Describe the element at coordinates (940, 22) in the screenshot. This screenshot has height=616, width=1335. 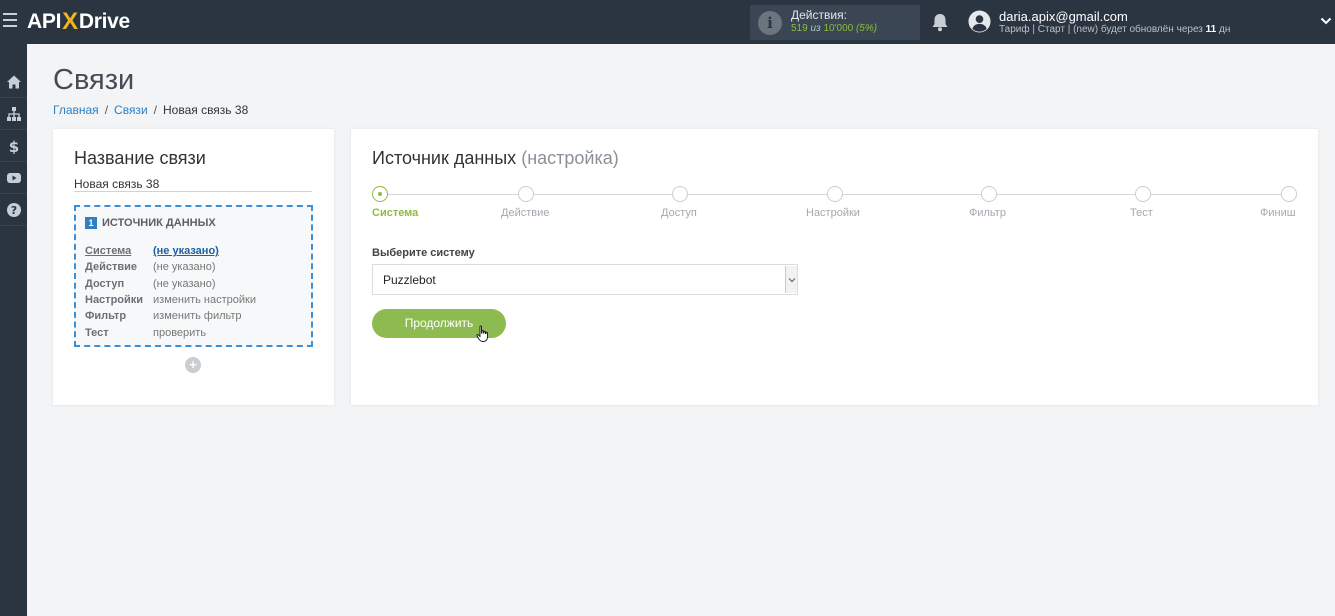
I see `bell-icon` at that location.